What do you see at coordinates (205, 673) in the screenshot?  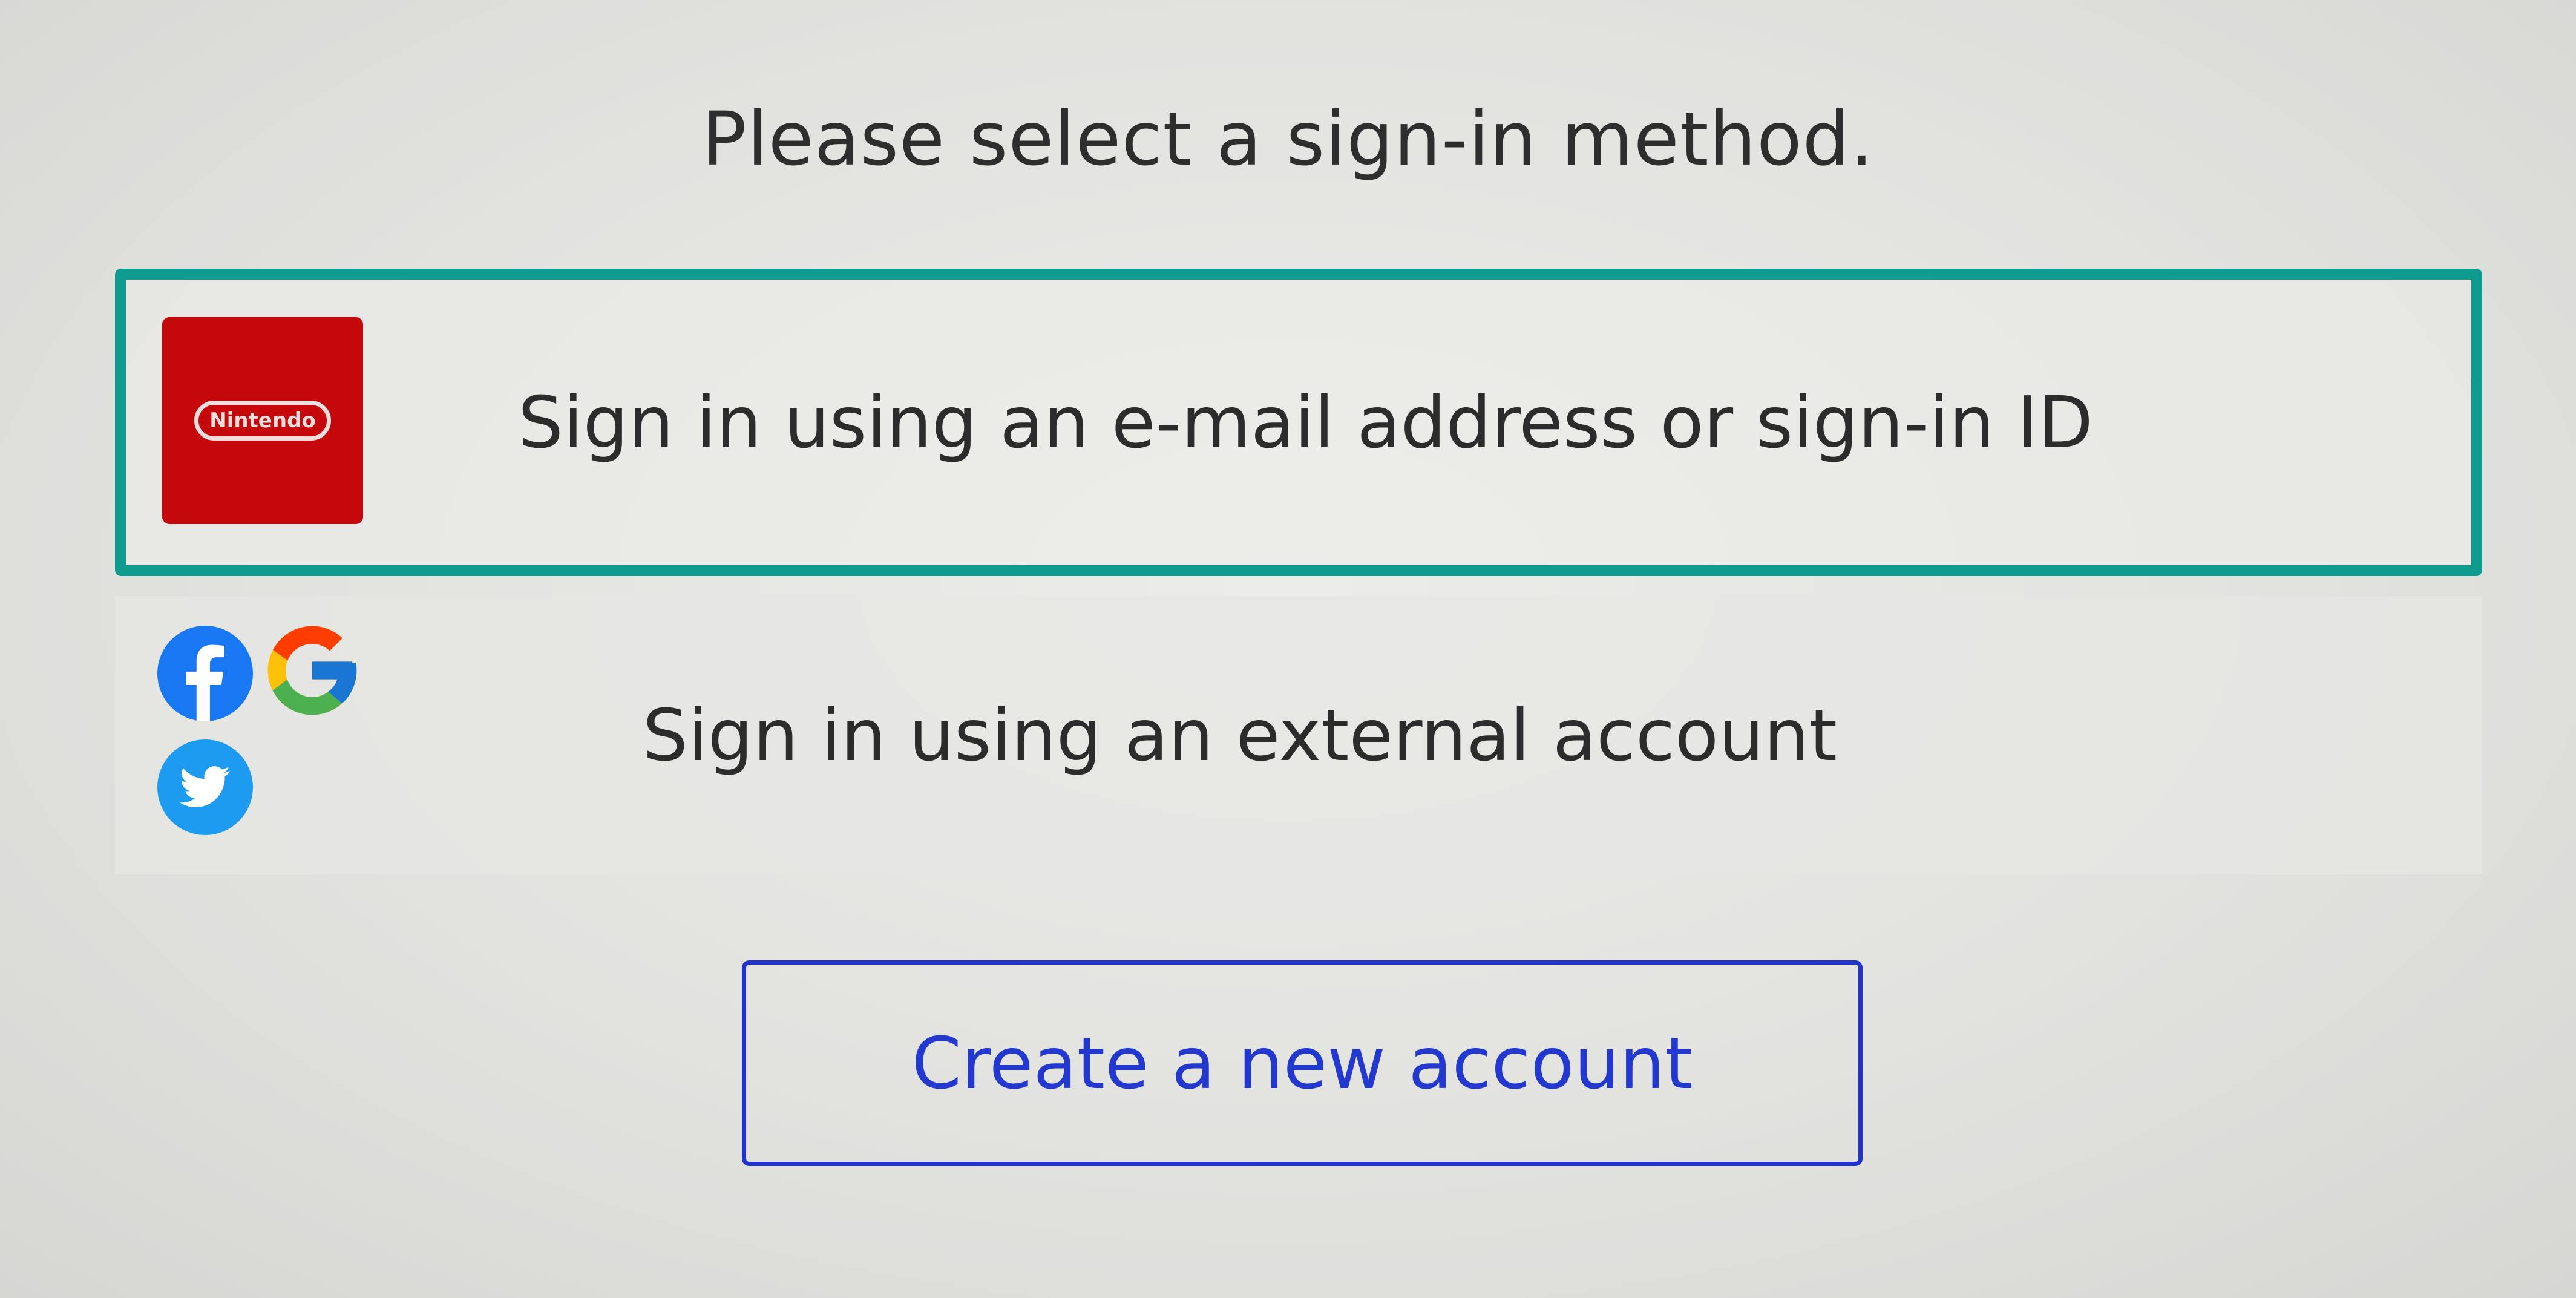 I see `facebook-icon` at bounding box center [205, 673].